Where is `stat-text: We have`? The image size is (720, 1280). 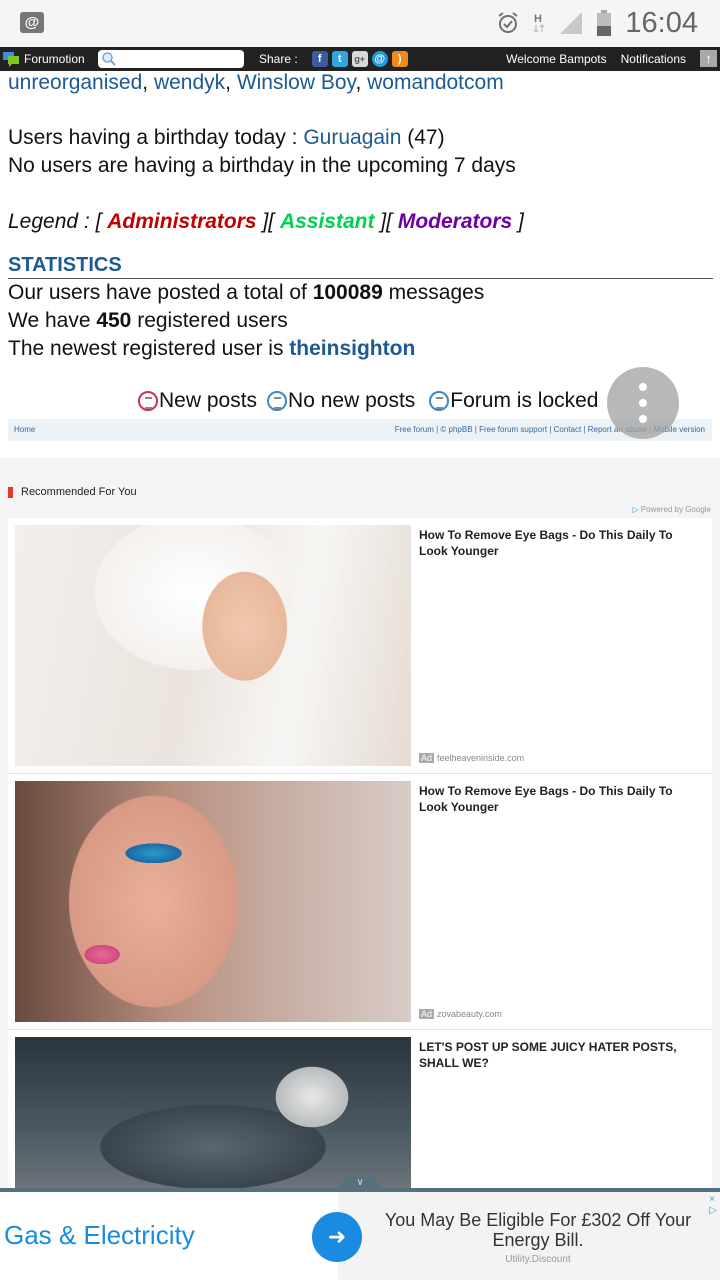 stat-text: We have is located at coordinates (52, 320).